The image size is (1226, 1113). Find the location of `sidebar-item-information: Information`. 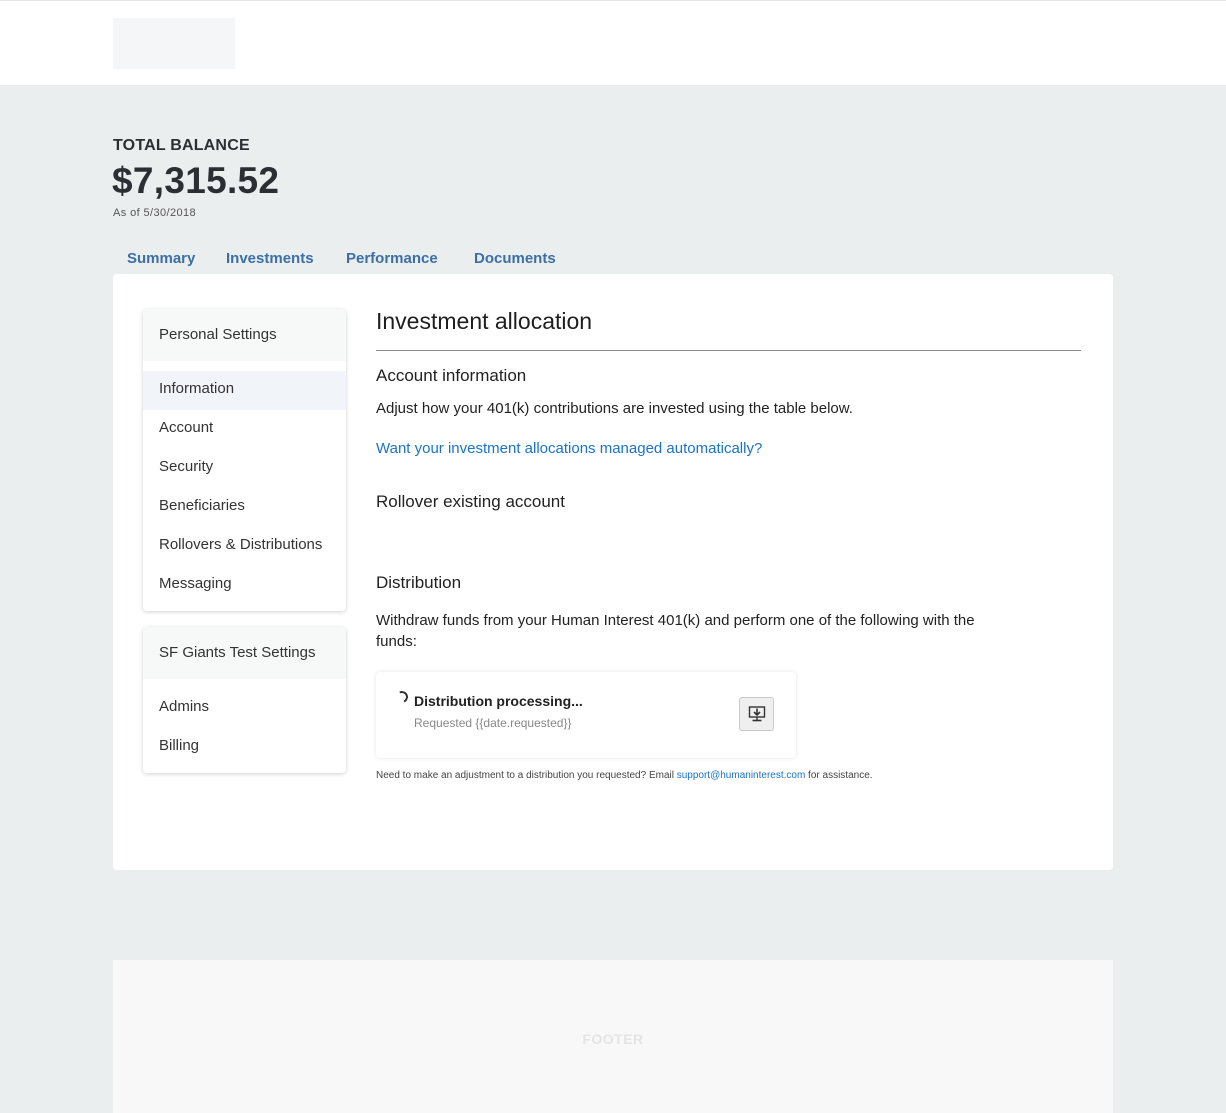

sidebar-item-information: Information is located at coordinates (244, 390).